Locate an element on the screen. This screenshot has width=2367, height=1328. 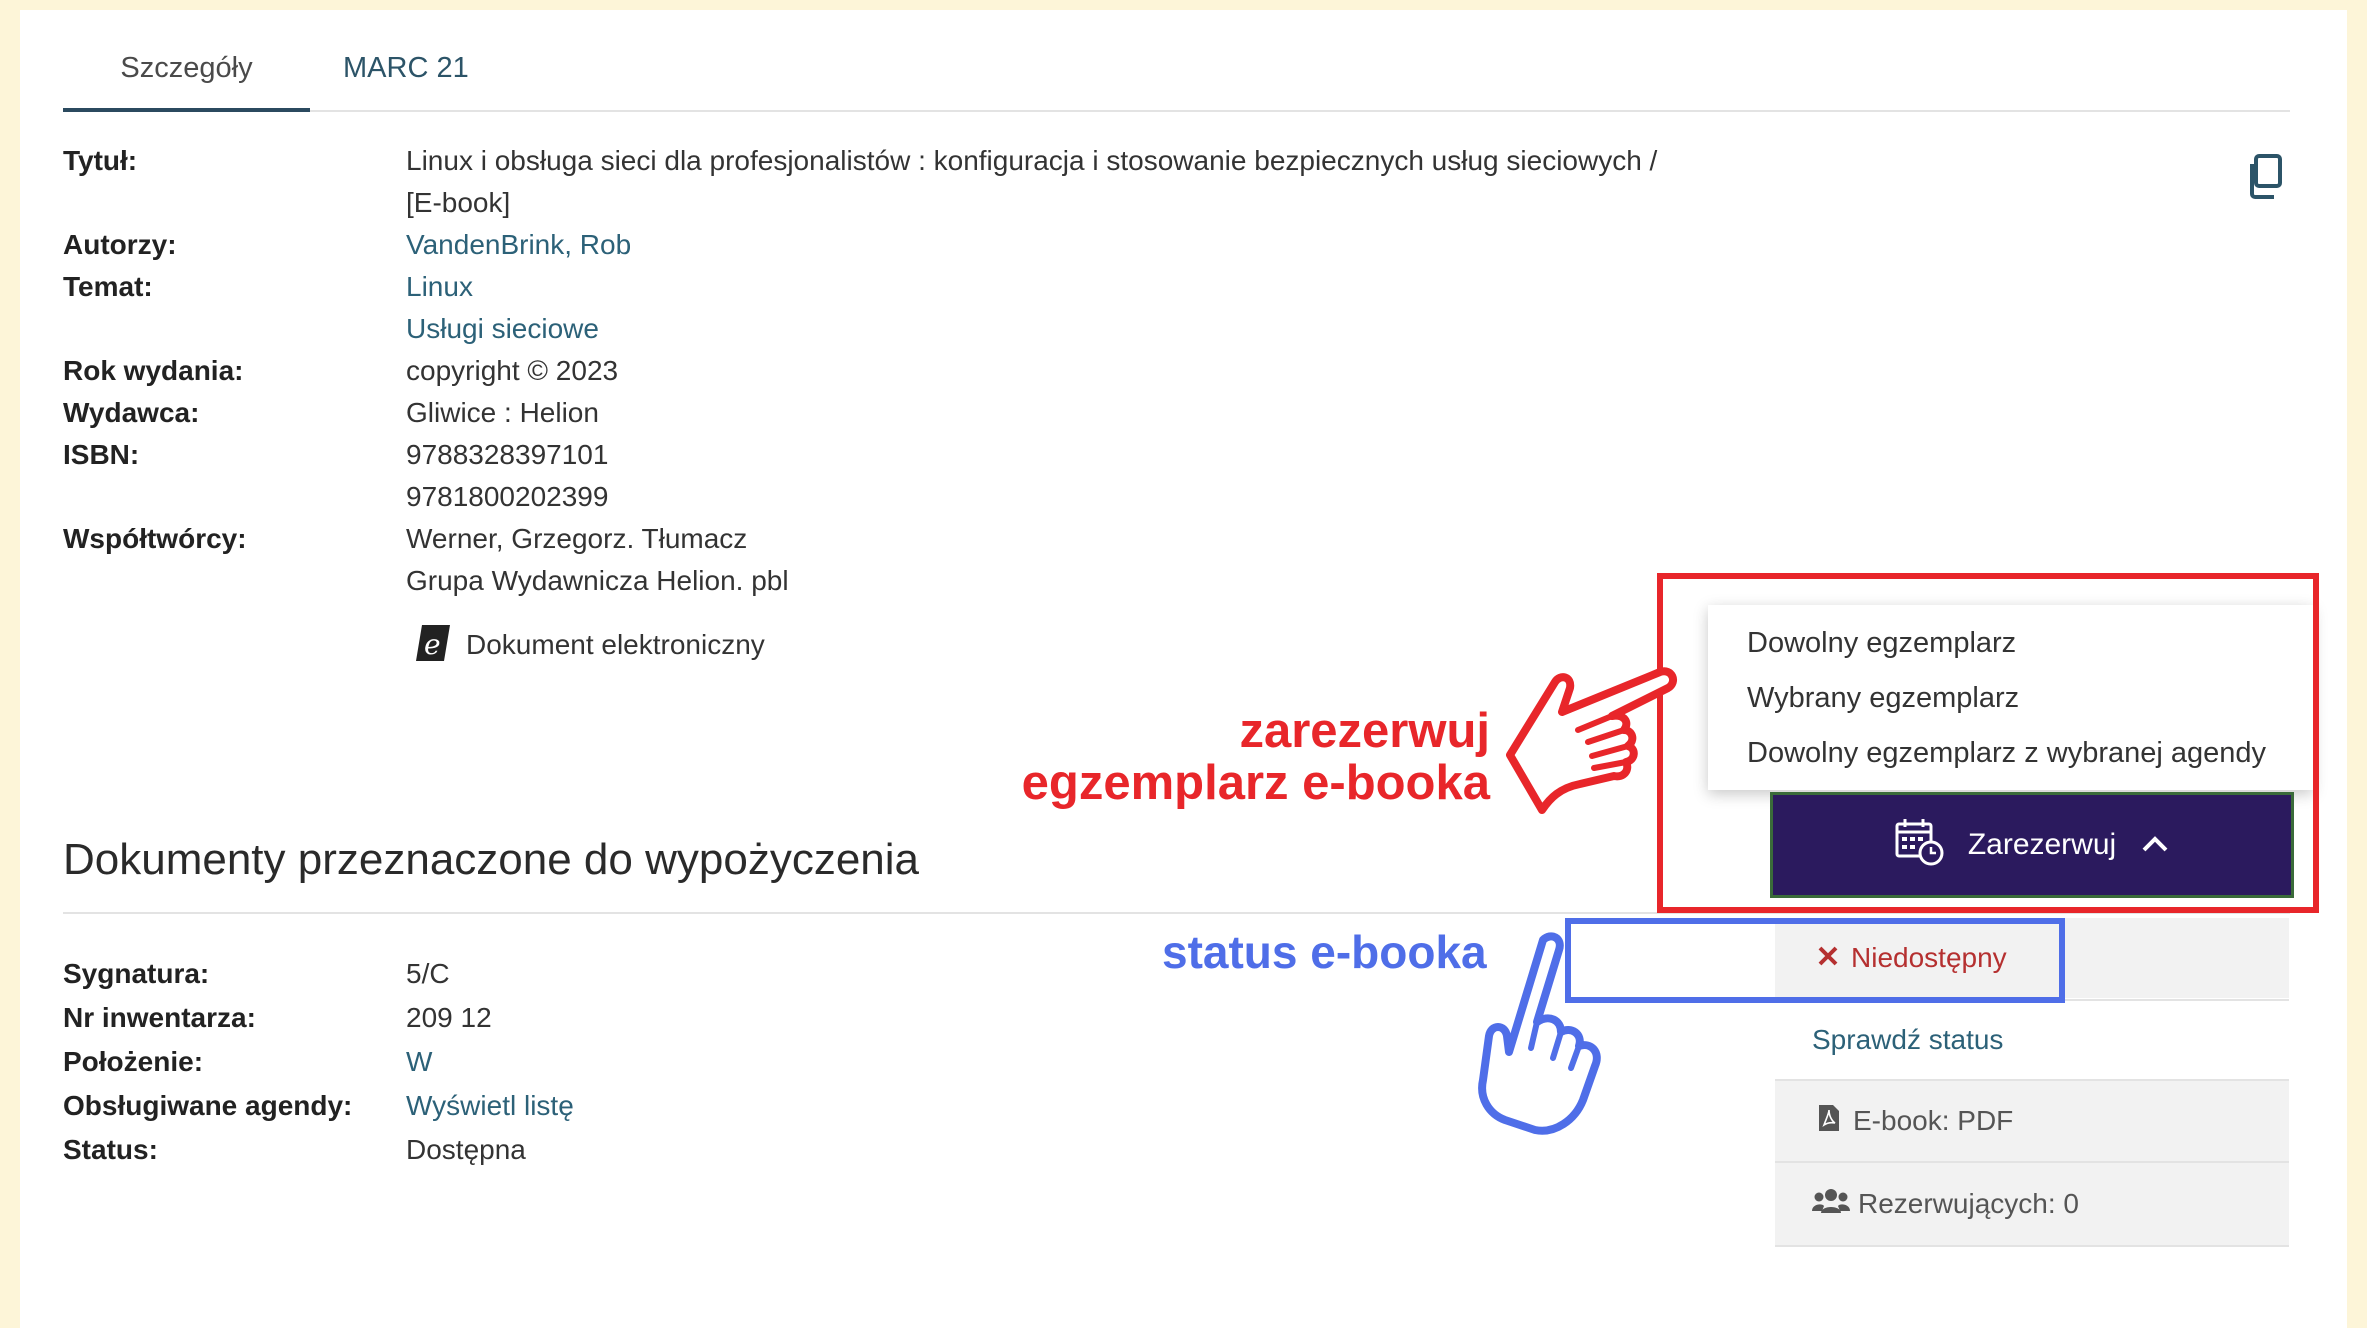
dropdown-item-selected-copy: Wybrany egzemplarz is located at coordinates (1883, 698).